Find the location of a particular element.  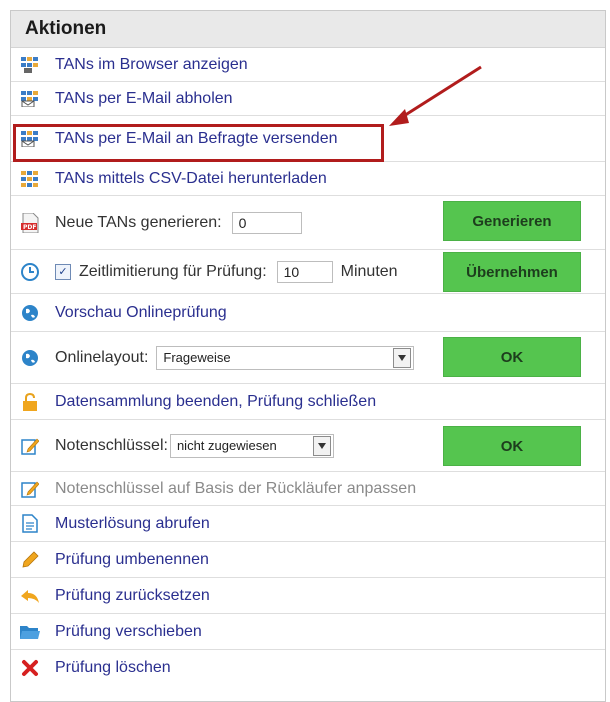

musterloesung-label: Musterlösung abrufen is located at coordinates (132, 523).